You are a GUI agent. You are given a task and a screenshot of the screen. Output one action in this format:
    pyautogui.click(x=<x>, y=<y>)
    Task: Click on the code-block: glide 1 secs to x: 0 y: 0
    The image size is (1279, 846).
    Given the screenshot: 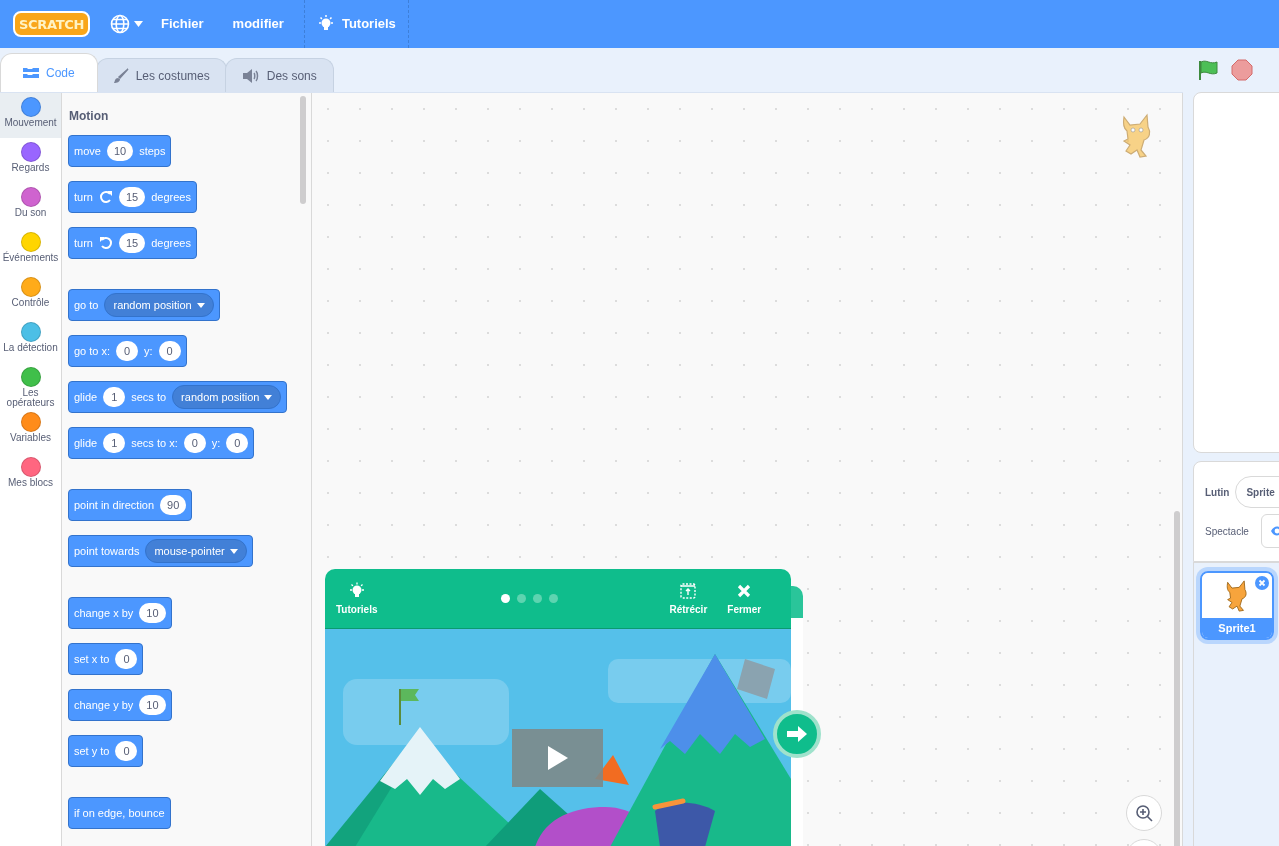 What is the action you would take?
    pyautogui.click(x=161, y=443)
    